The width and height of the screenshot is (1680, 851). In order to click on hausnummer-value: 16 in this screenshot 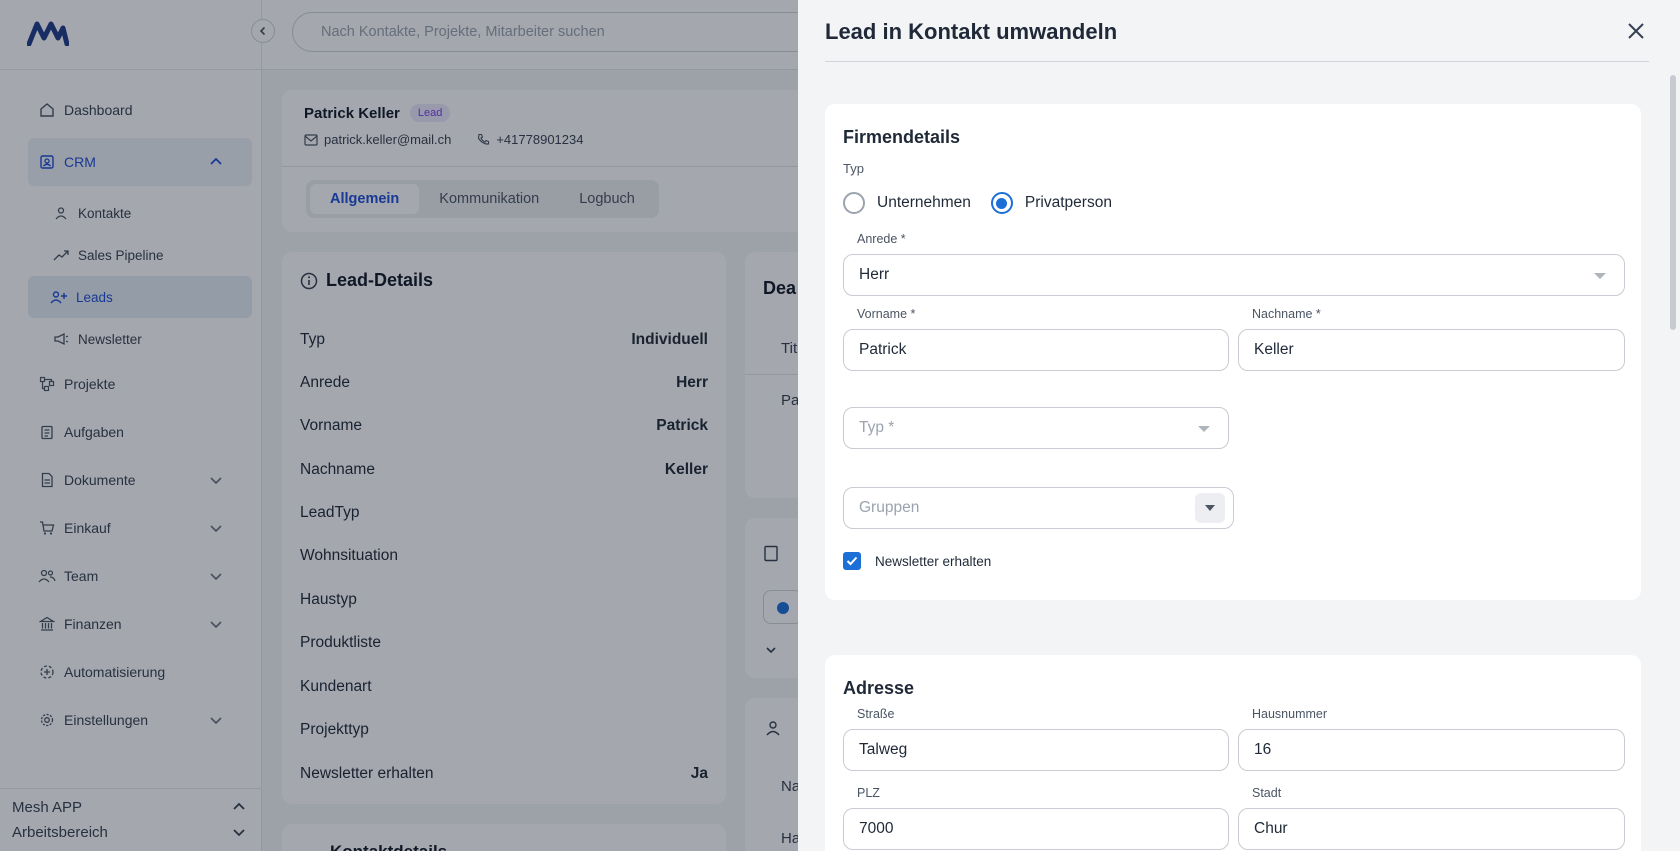, I will do `click(1263, 749)`.